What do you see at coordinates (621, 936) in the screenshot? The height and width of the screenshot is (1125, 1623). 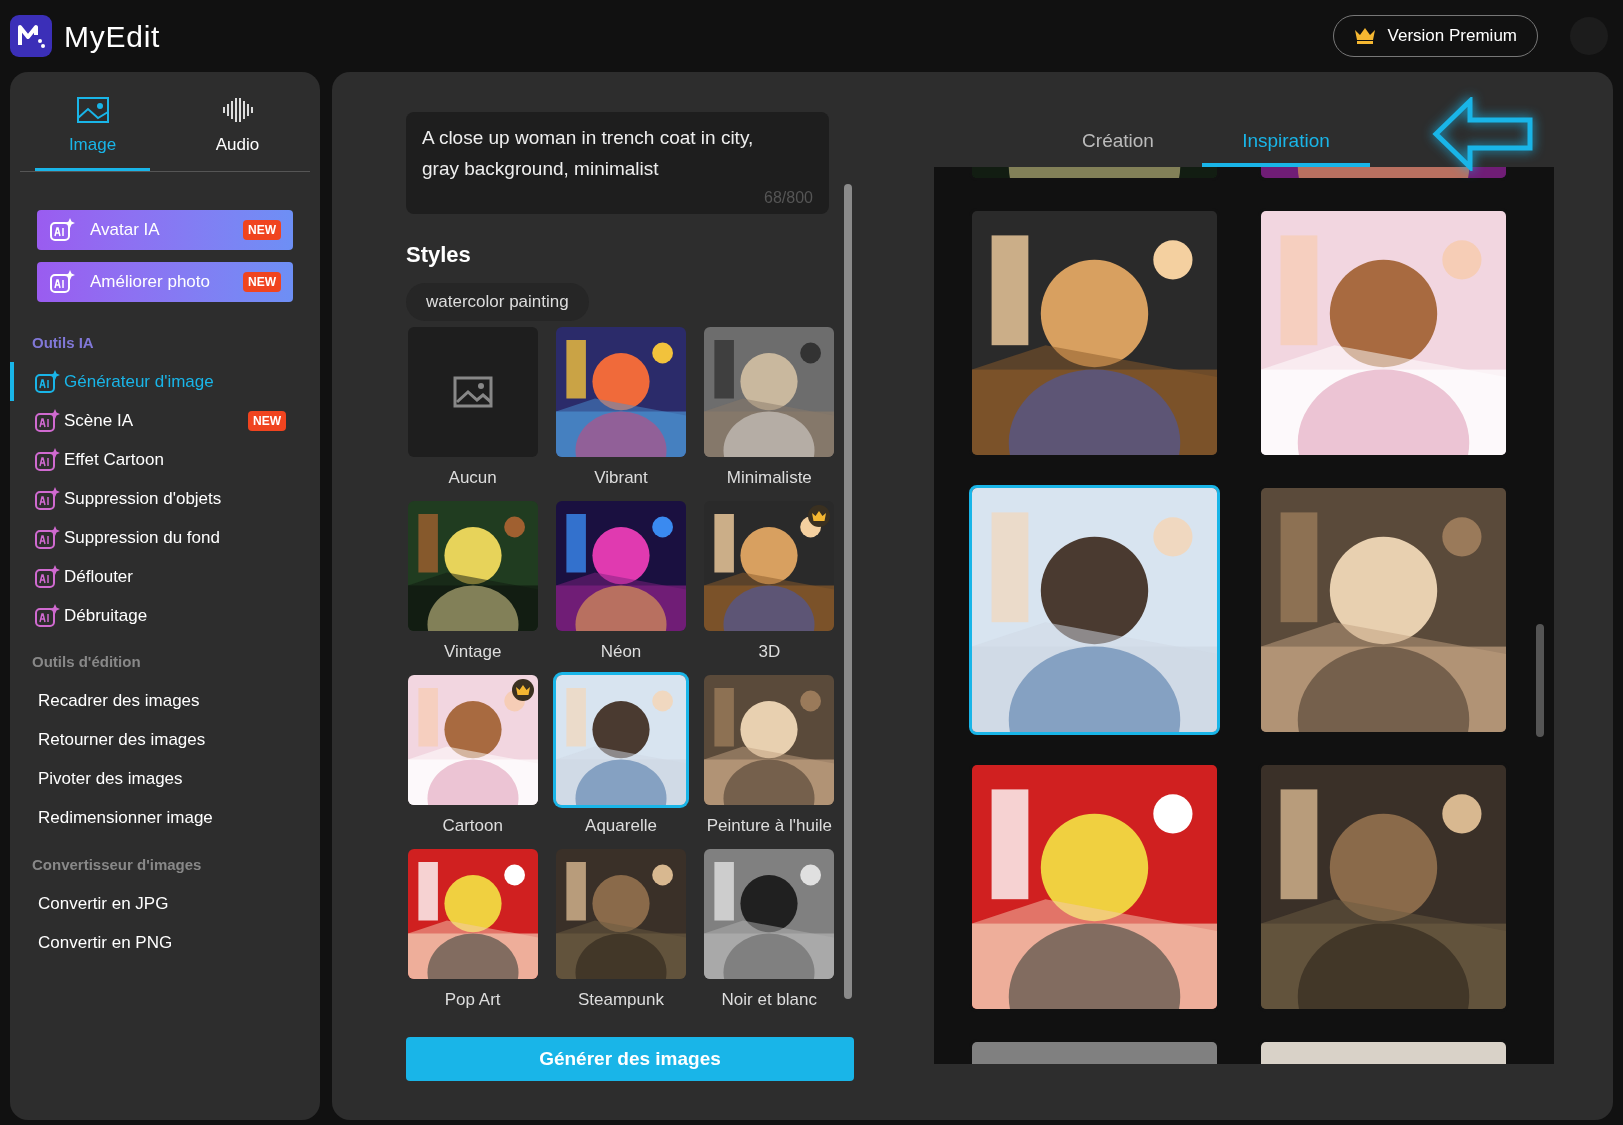 I see `style-option: Steampunk` at bounding box center [621, 936].